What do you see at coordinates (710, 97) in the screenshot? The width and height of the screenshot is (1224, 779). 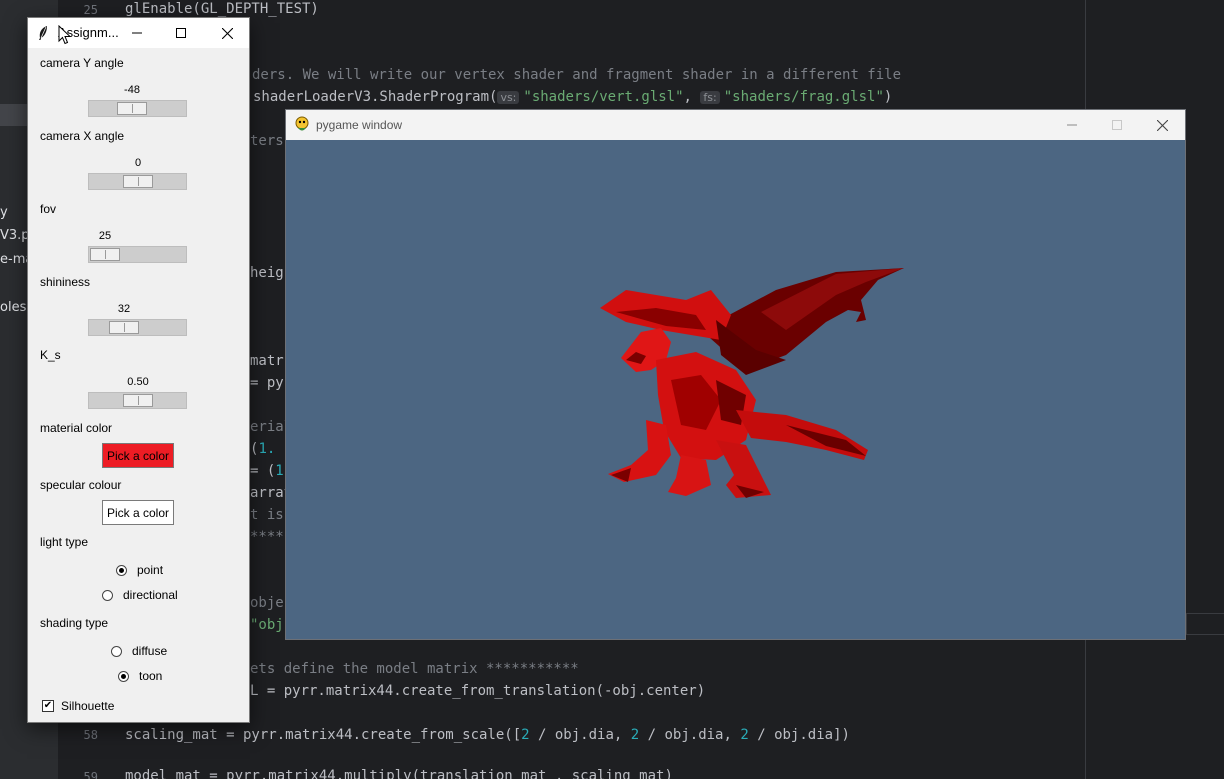 I see `param-hint: fs:` at bounding box center [710, 97].